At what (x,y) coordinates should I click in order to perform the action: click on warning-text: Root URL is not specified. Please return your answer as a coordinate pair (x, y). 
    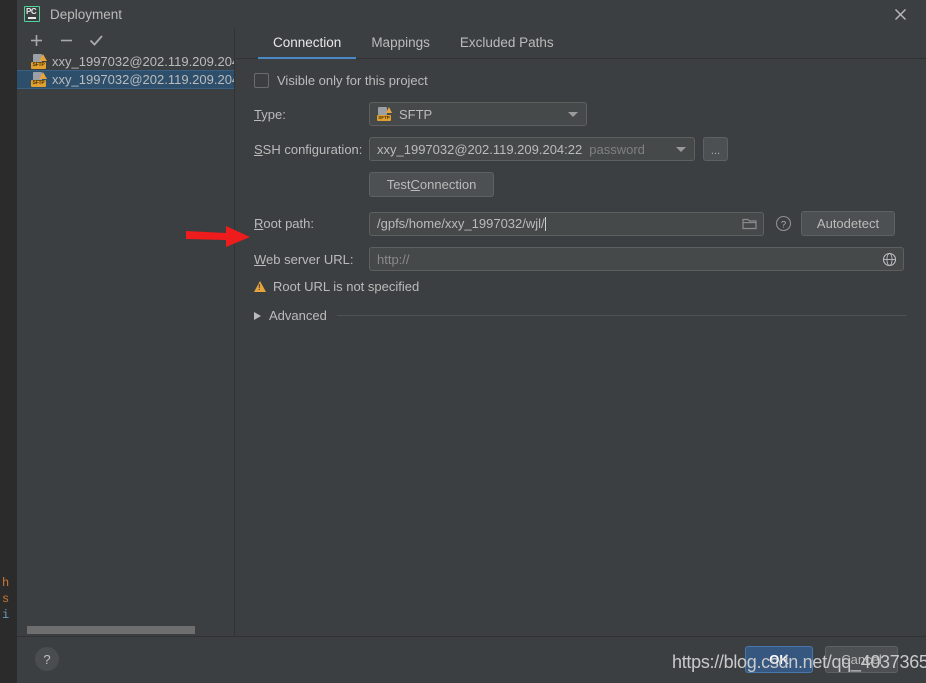
    Looking at the image, I should click on (346, 286).